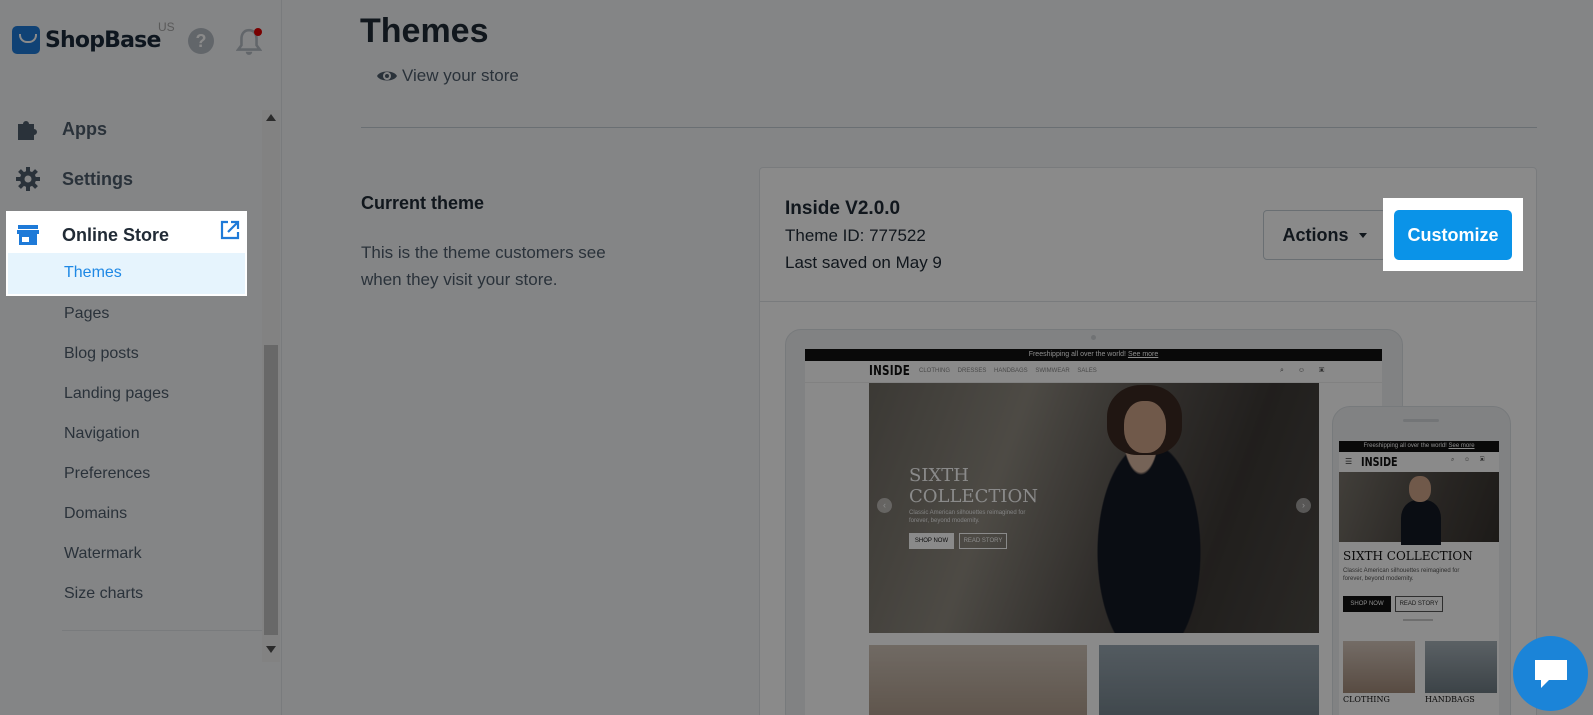 This screenshot has width=1593, height=715. Describe the element at coordinates (98, 178) in the screenshot. I see `sidebar-item-label: Settings` at that location.